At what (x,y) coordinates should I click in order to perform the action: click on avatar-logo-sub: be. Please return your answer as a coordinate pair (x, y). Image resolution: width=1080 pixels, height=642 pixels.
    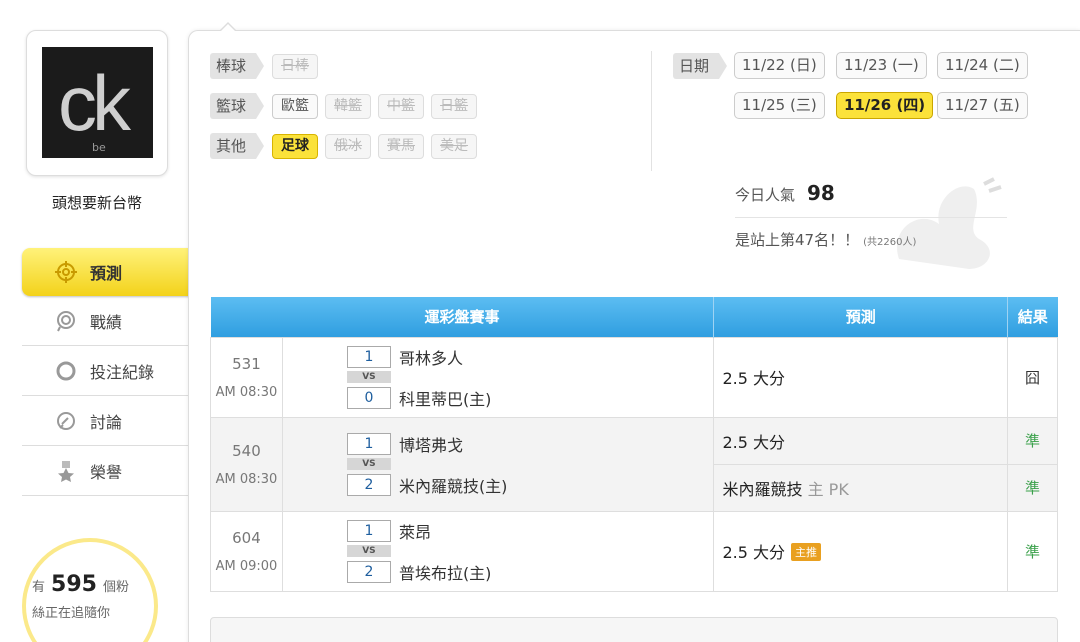
    Looking at the image, I should click on (99, 147).